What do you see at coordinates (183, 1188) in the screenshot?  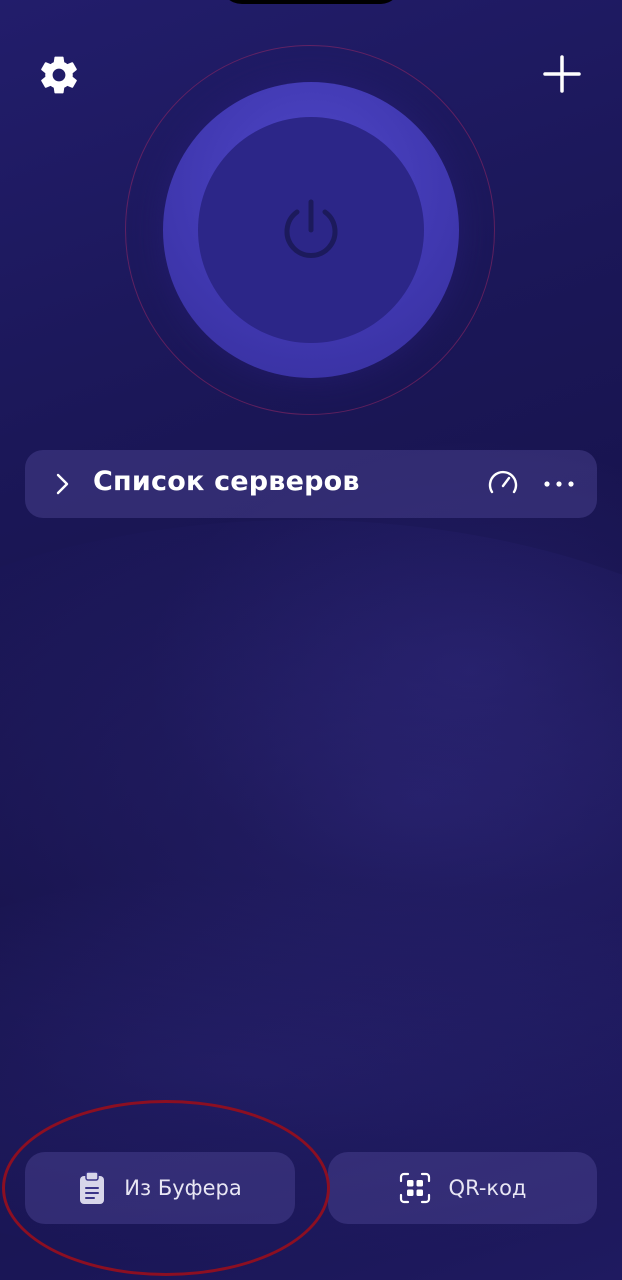 I see `clipboard-button-label: Из Буфера` at bounding box center [183, 1188].